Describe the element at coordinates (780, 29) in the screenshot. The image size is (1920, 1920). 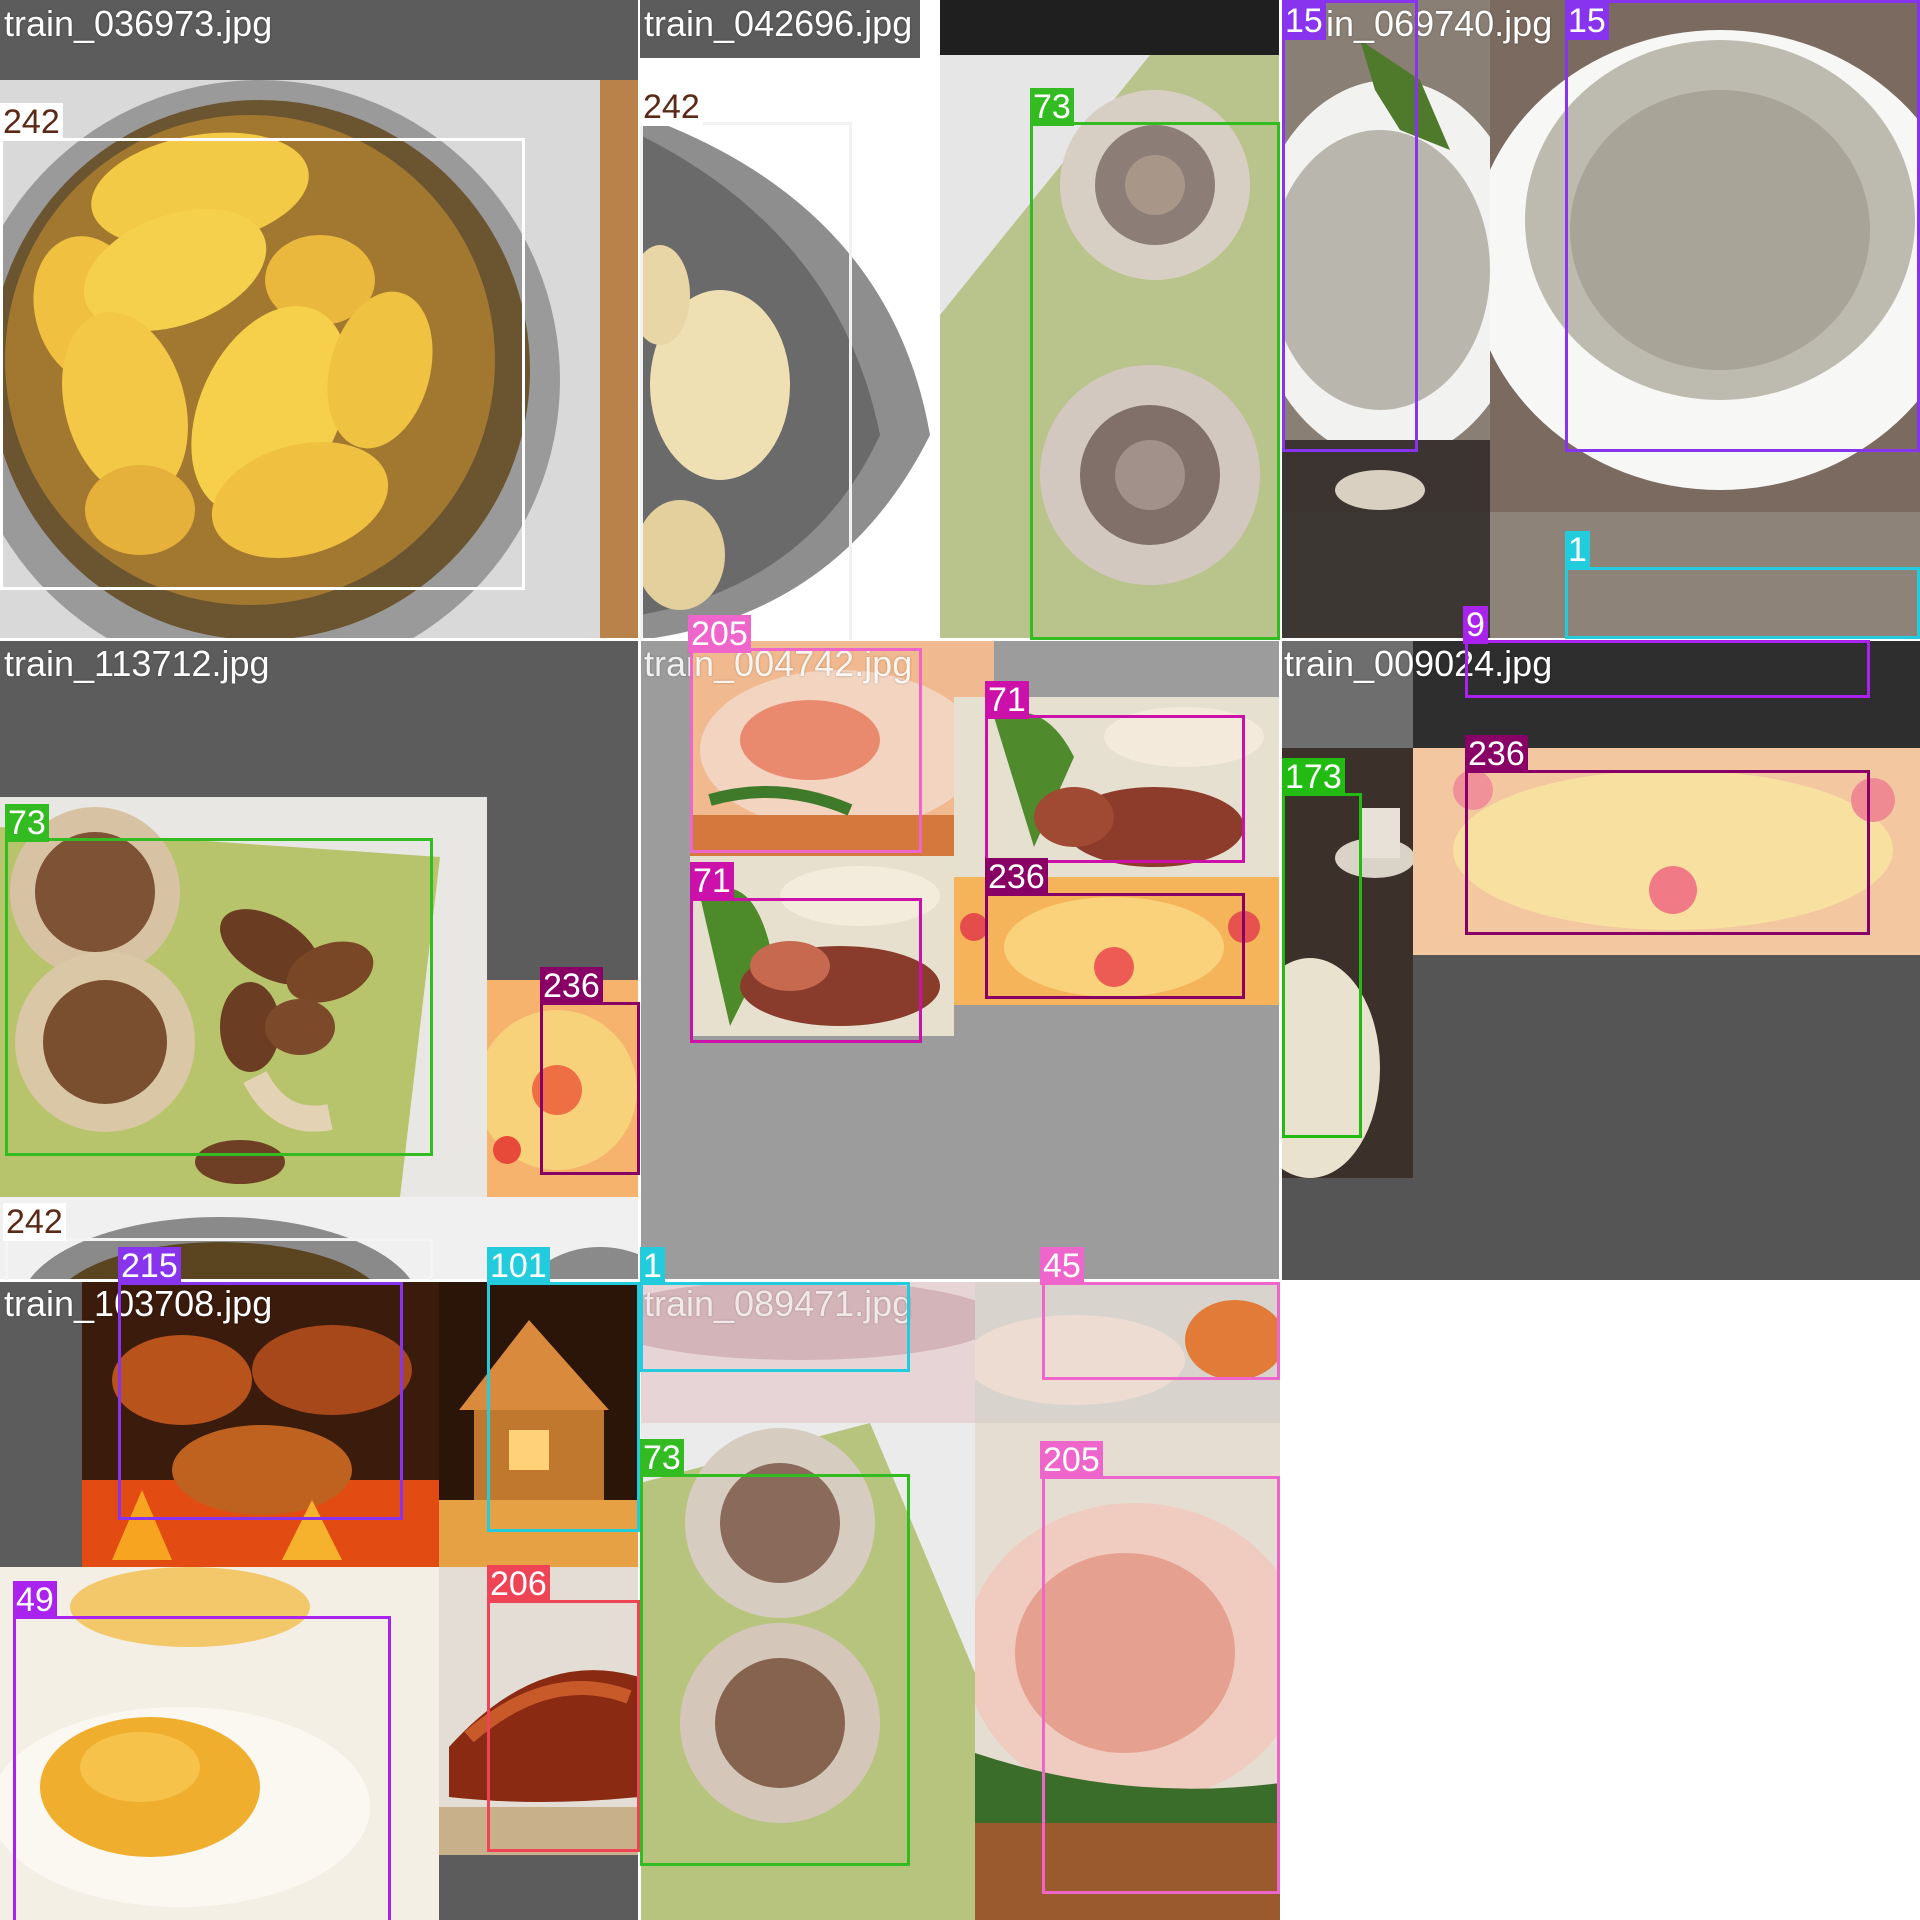
I see `tile-filename: train_042696.jpg` at that location.